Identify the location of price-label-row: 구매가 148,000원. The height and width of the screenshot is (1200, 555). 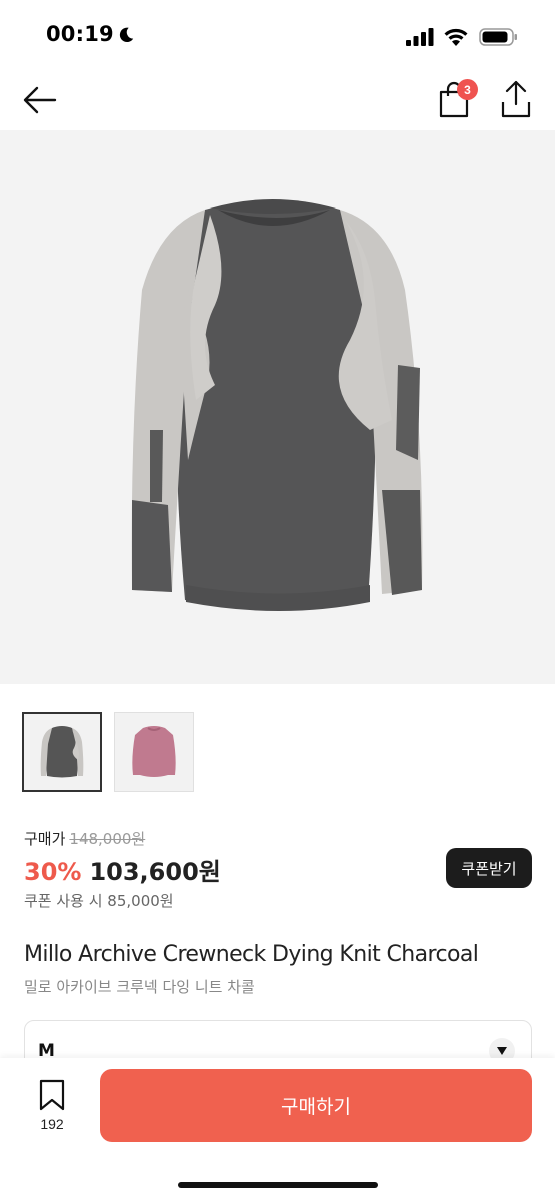
(84, 838).